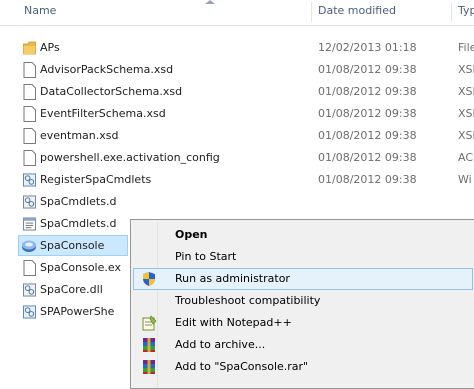  I want to click on menu-item-label: Edit with Notepad++, so click(233, 322).